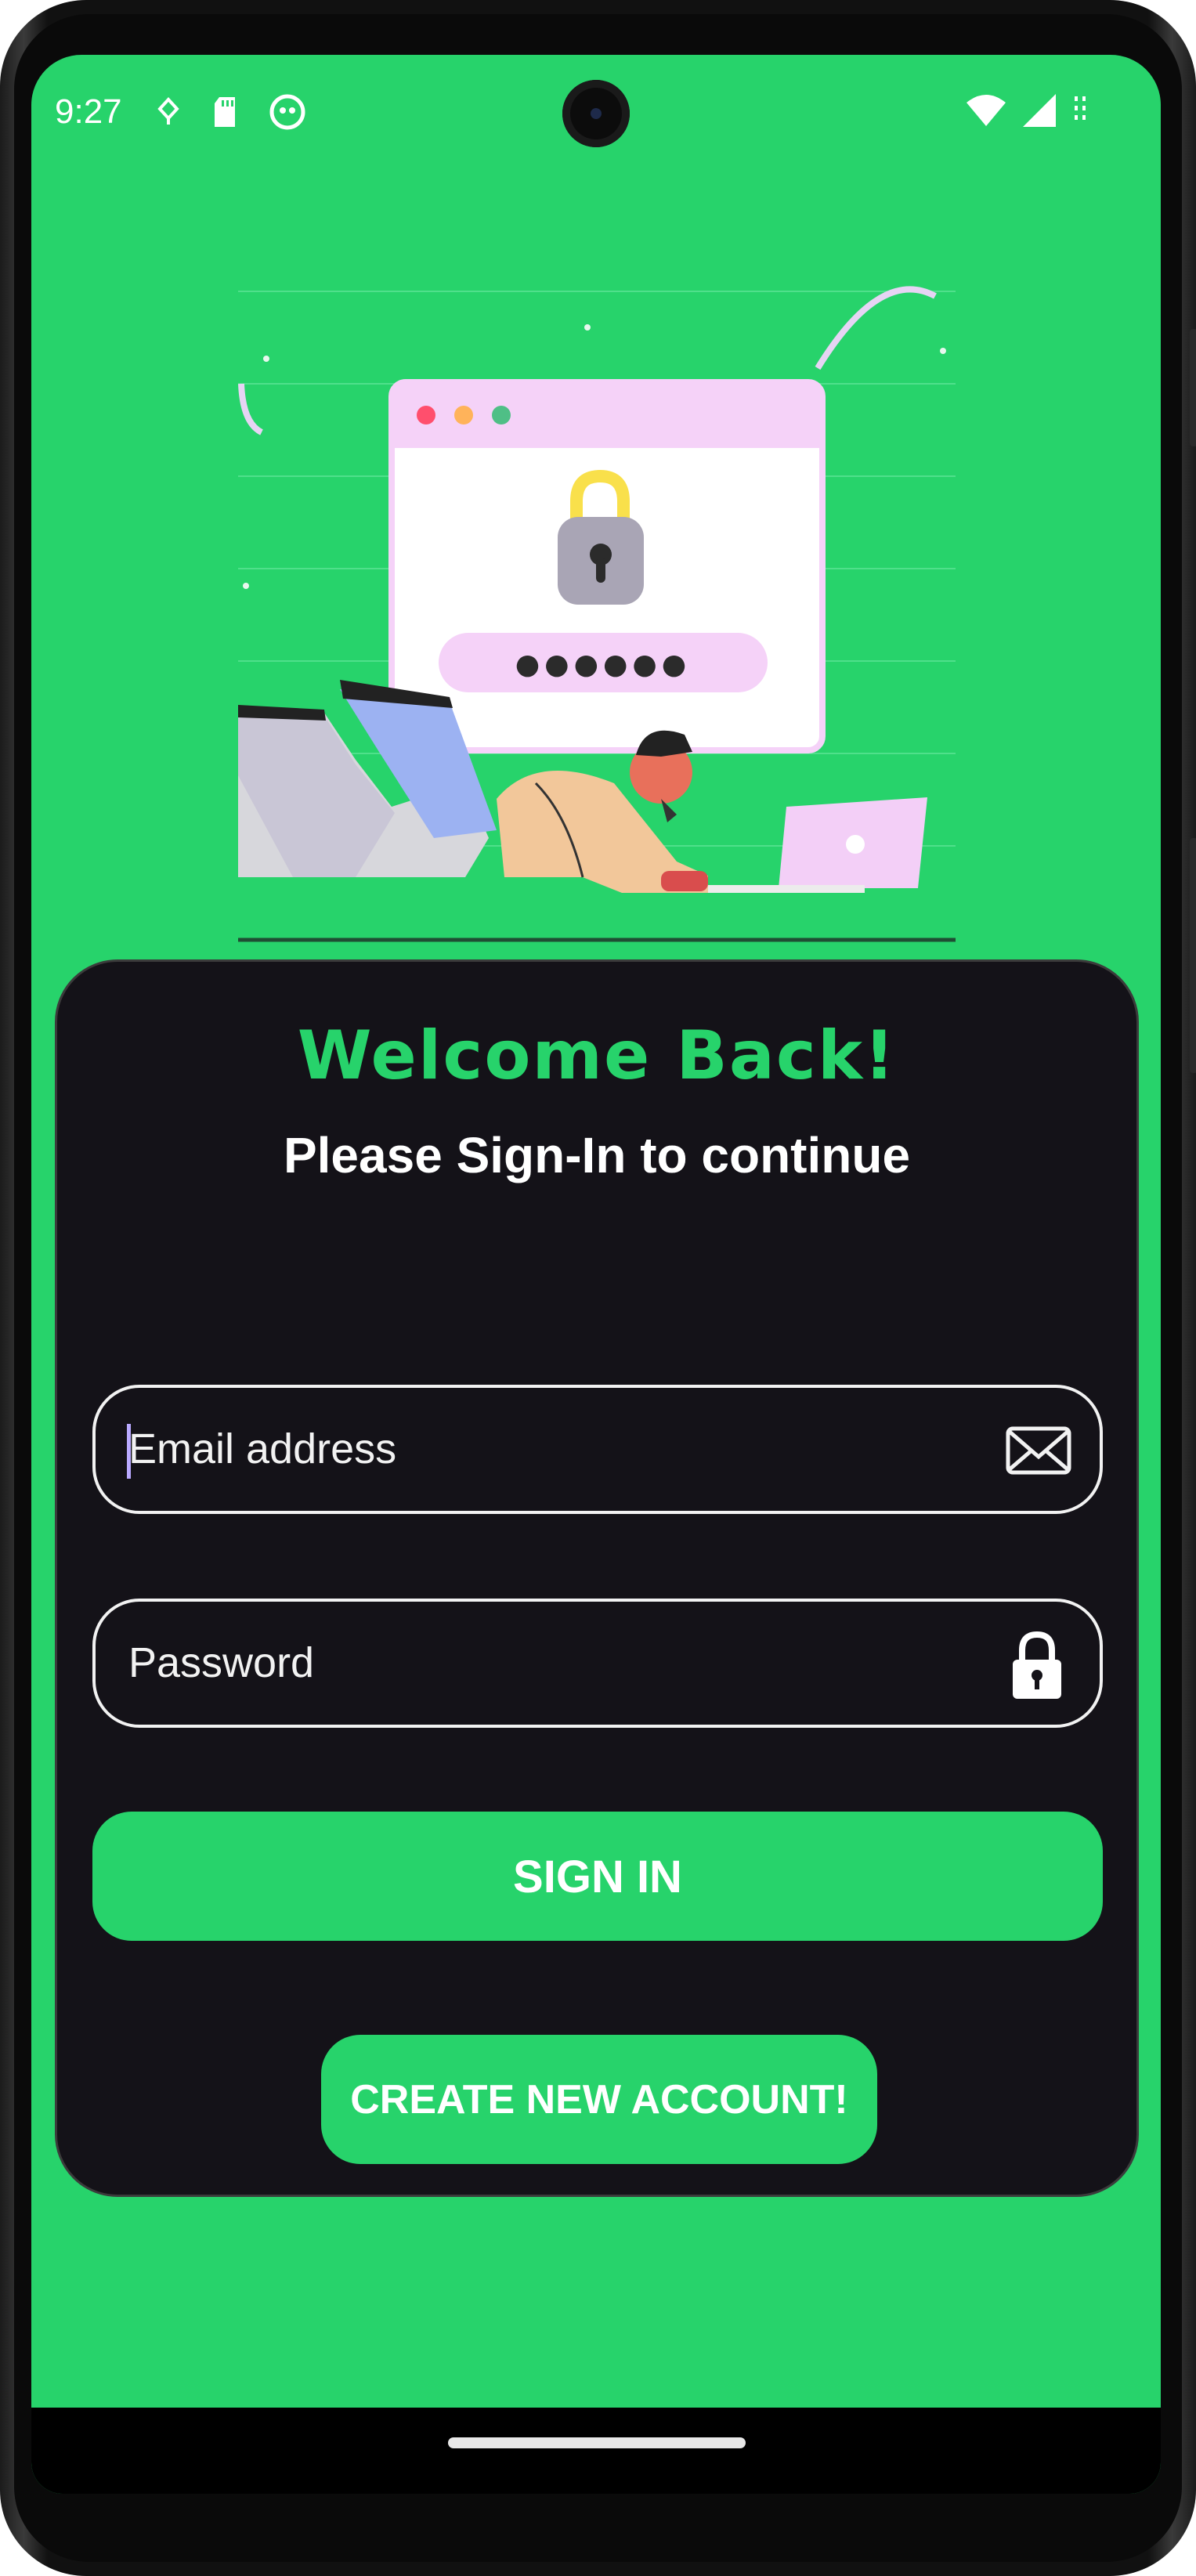 This screenshot has width=1196, height=2576. Describe the element at coordinates (597, 1876) in the screenshot. I see `sign-in-button: SIGN IN` at that location.